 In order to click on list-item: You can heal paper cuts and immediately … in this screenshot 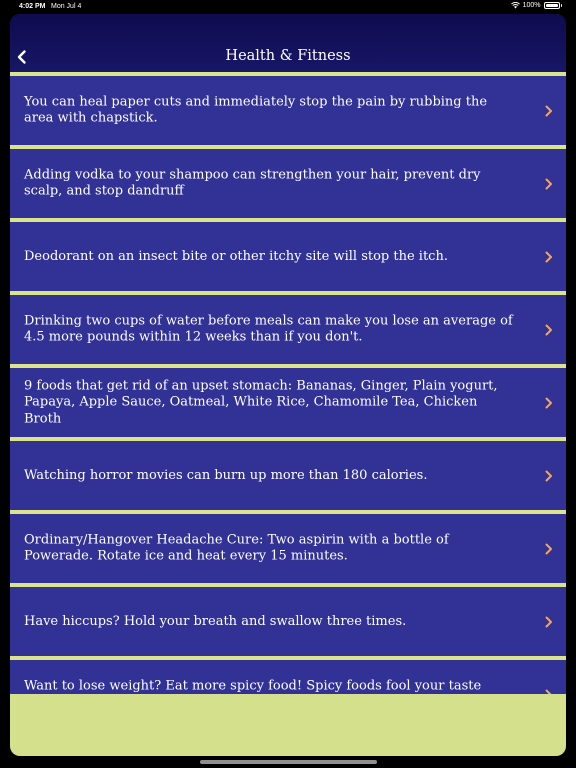, I will do `click(288, 108)`.